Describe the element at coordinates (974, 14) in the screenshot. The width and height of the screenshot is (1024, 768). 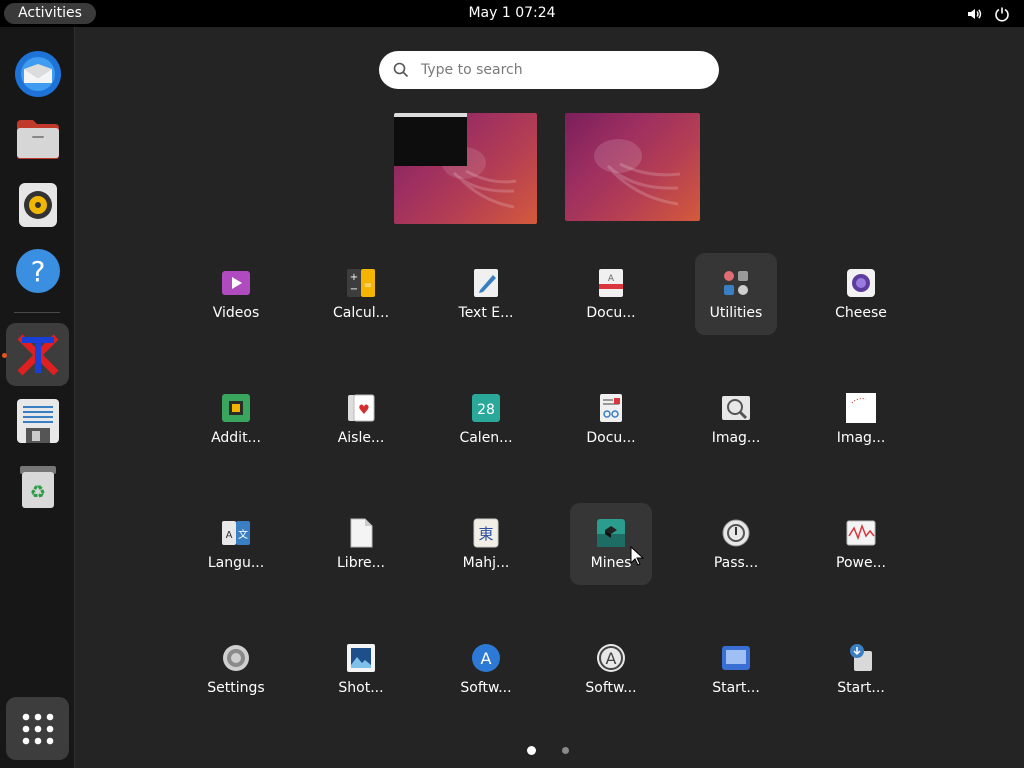
I see `volume-icon` at that location.